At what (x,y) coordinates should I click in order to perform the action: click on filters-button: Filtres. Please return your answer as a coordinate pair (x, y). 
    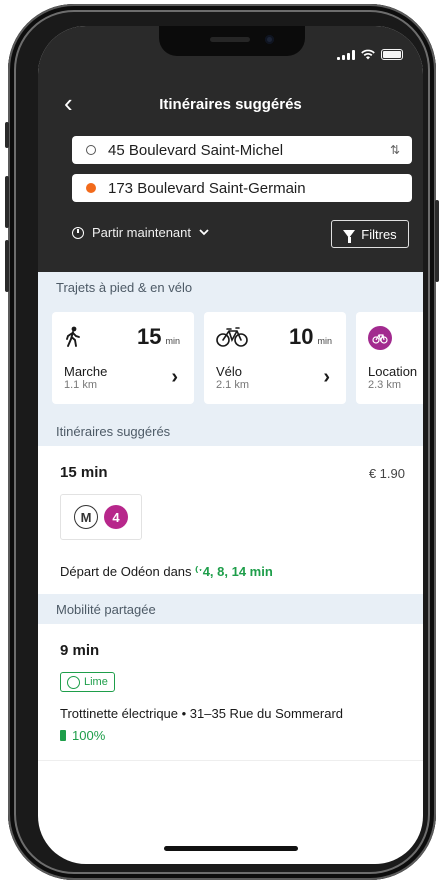
    Looking at the image, I should click on (370, 234).